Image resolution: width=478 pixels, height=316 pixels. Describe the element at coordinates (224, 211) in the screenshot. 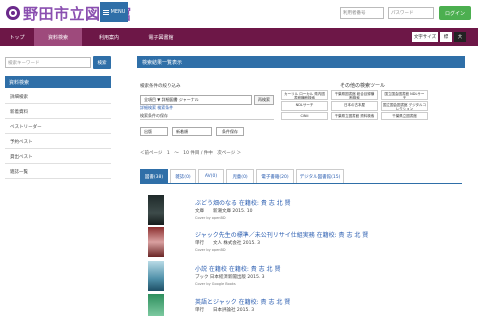

I see `book-meta: 文庫 新潮文庫 2015. 10` at that location.